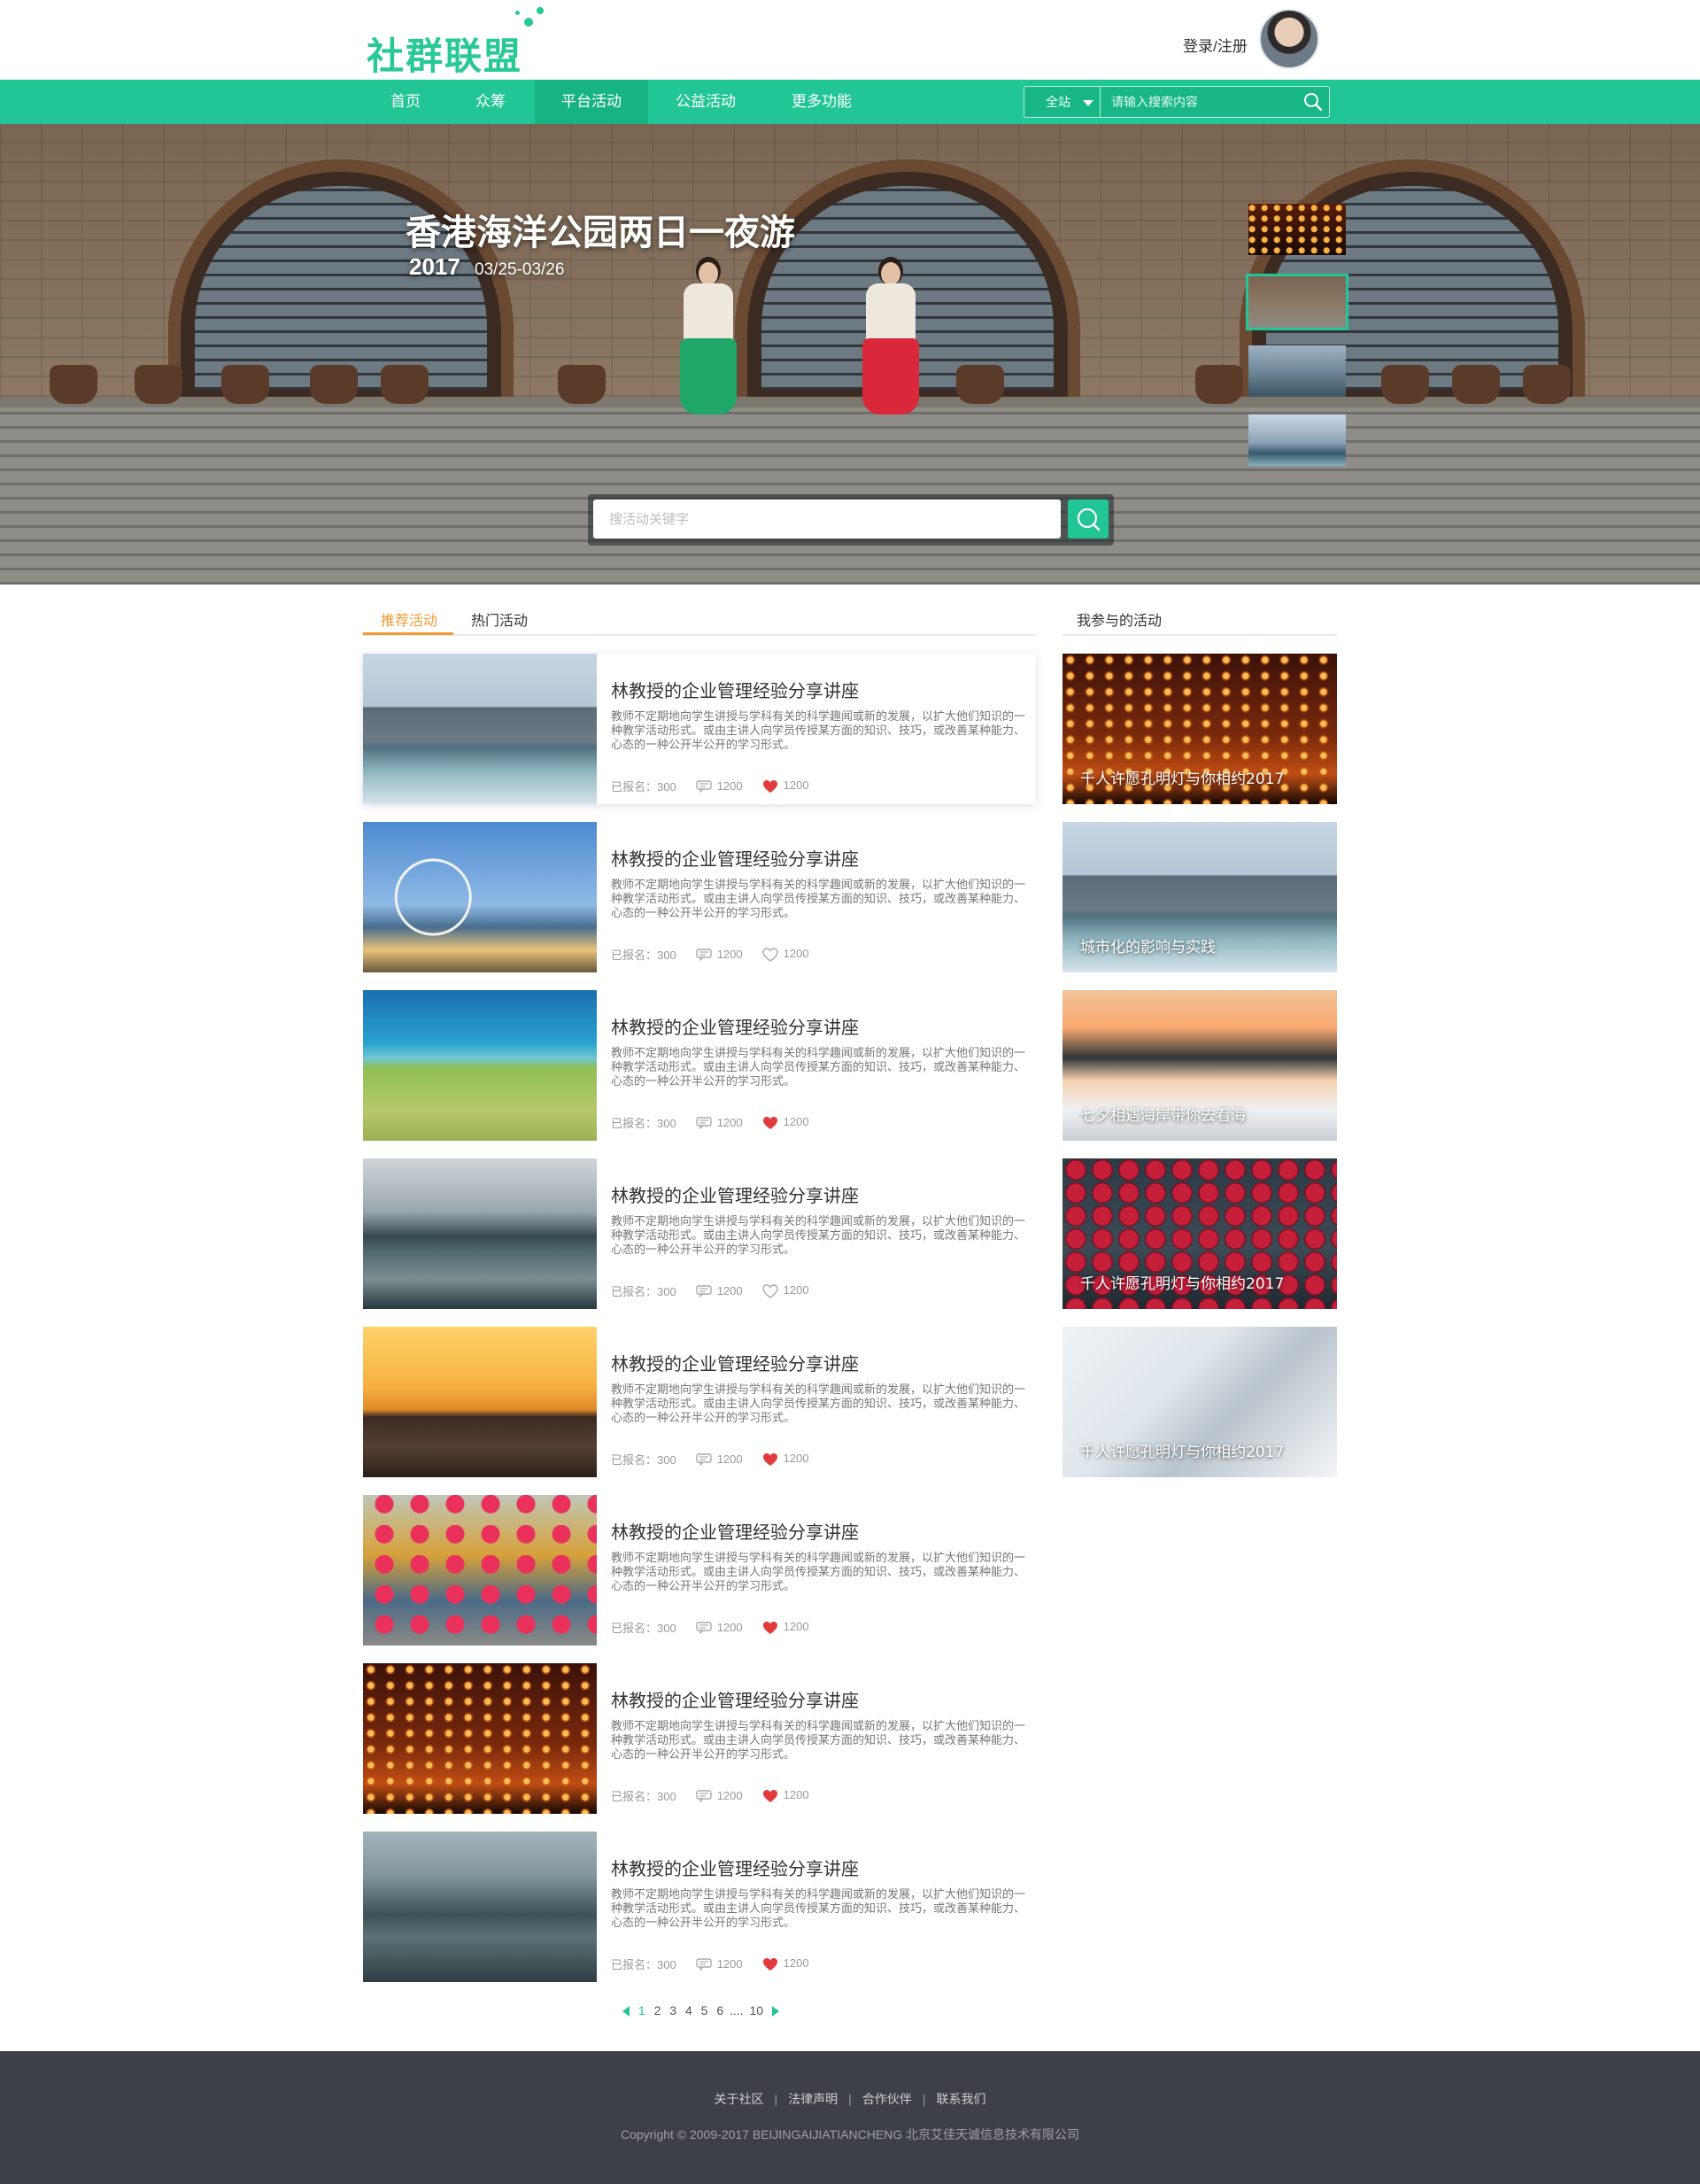  I want to click on my-activity-title: 城市化的影响与实践, so click(1148, 947).